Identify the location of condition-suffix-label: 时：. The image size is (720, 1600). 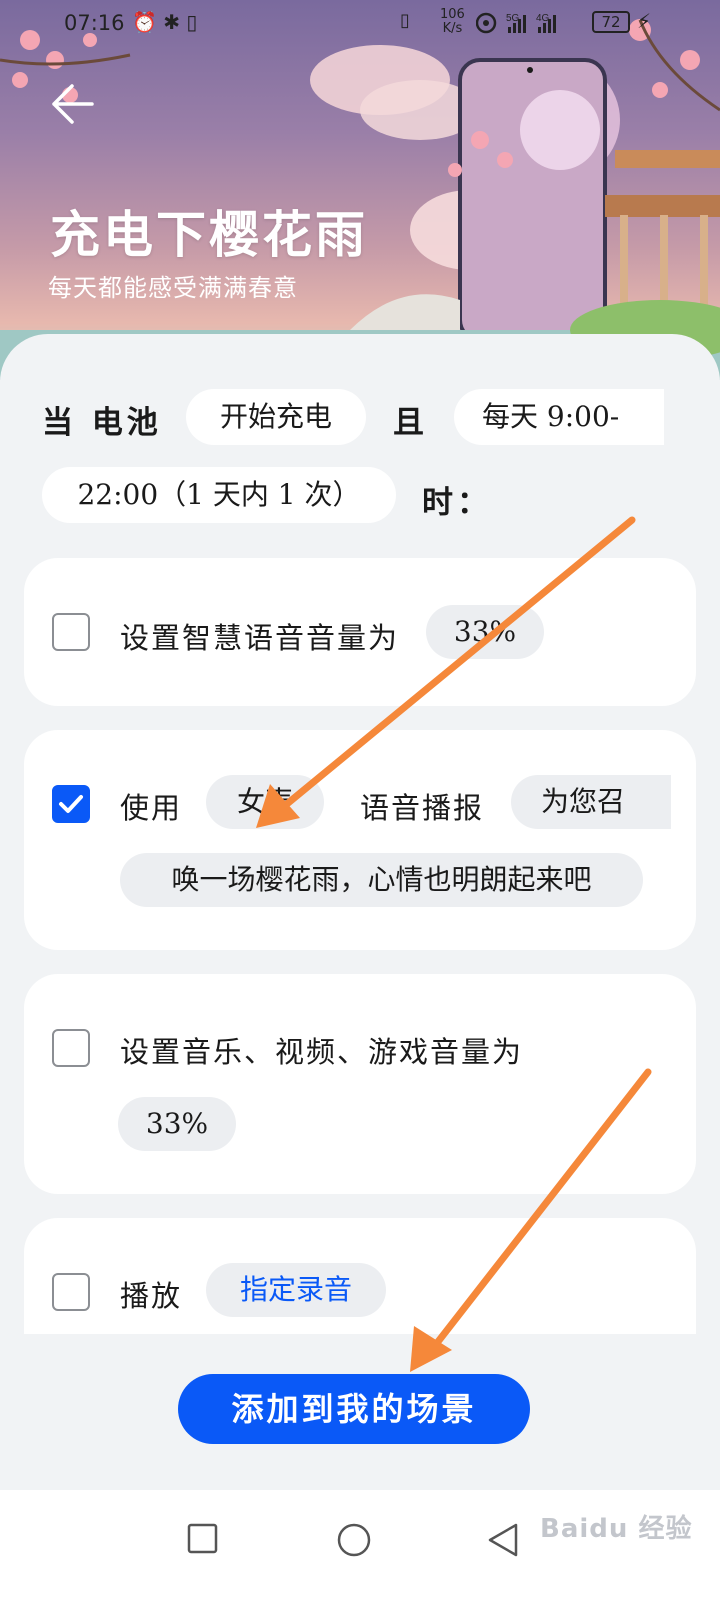
(457, 503).